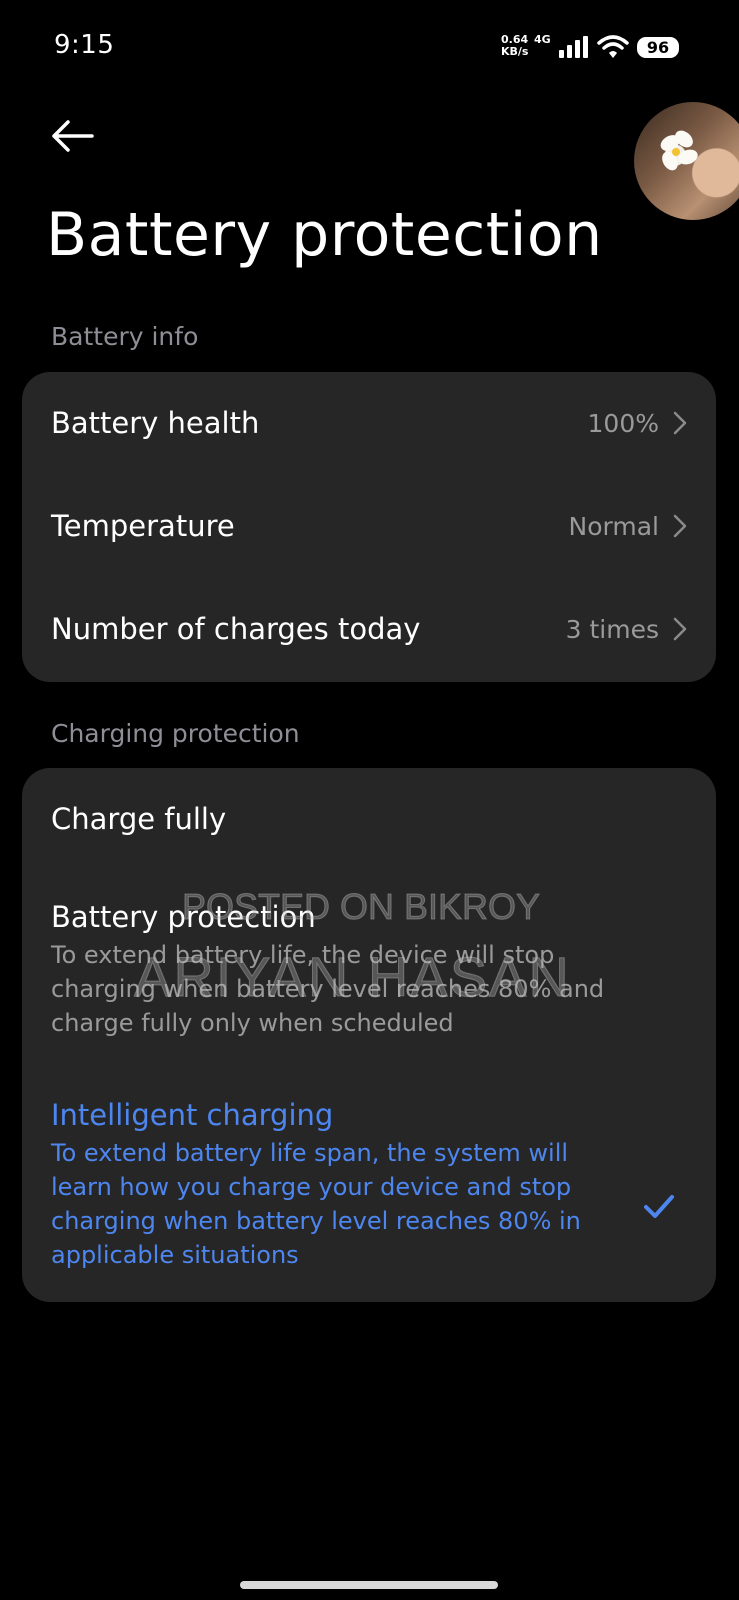 The image size is (739, 1600). I want to click on back-button, so click(73, 136).